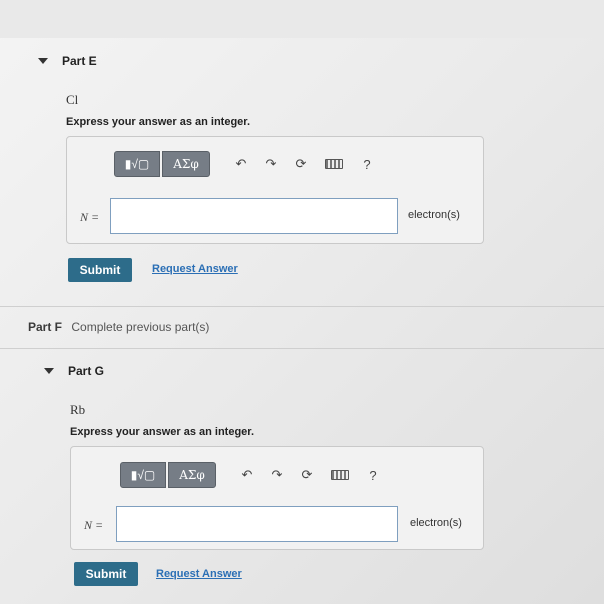 The width and height of the screenshot is (604, 604). Describe the element at coordinates (72, 99) in the screenshot. I see `part-e-element: Cl` at that location.